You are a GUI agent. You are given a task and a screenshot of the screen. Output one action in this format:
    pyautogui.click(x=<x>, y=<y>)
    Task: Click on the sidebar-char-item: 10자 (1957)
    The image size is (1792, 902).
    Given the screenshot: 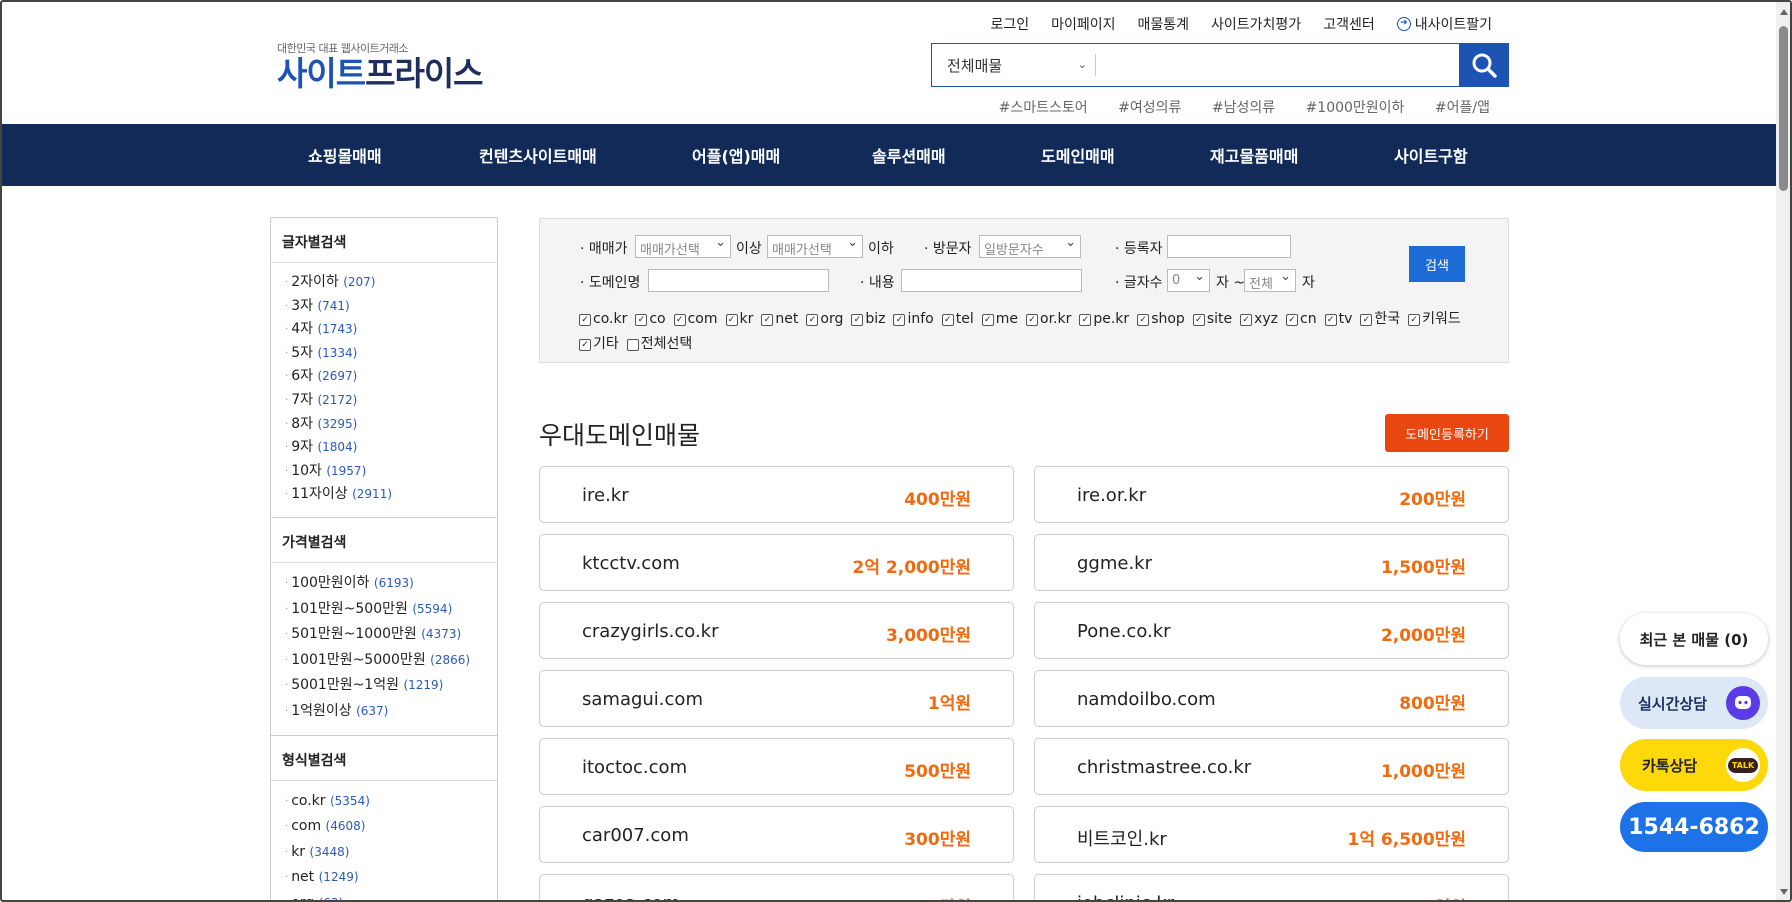 What is the action you would take?
    pyautogui.click(x=391, y=472)
    